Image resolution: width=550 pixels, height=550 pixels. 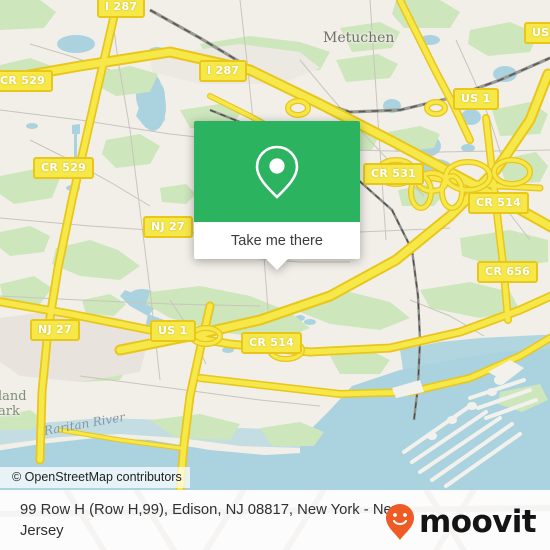 What do you see at coordinates (359, 38) in the screenshot?
I see `map-label-metuchen: Metuchen` at bounding box center [359, 38].